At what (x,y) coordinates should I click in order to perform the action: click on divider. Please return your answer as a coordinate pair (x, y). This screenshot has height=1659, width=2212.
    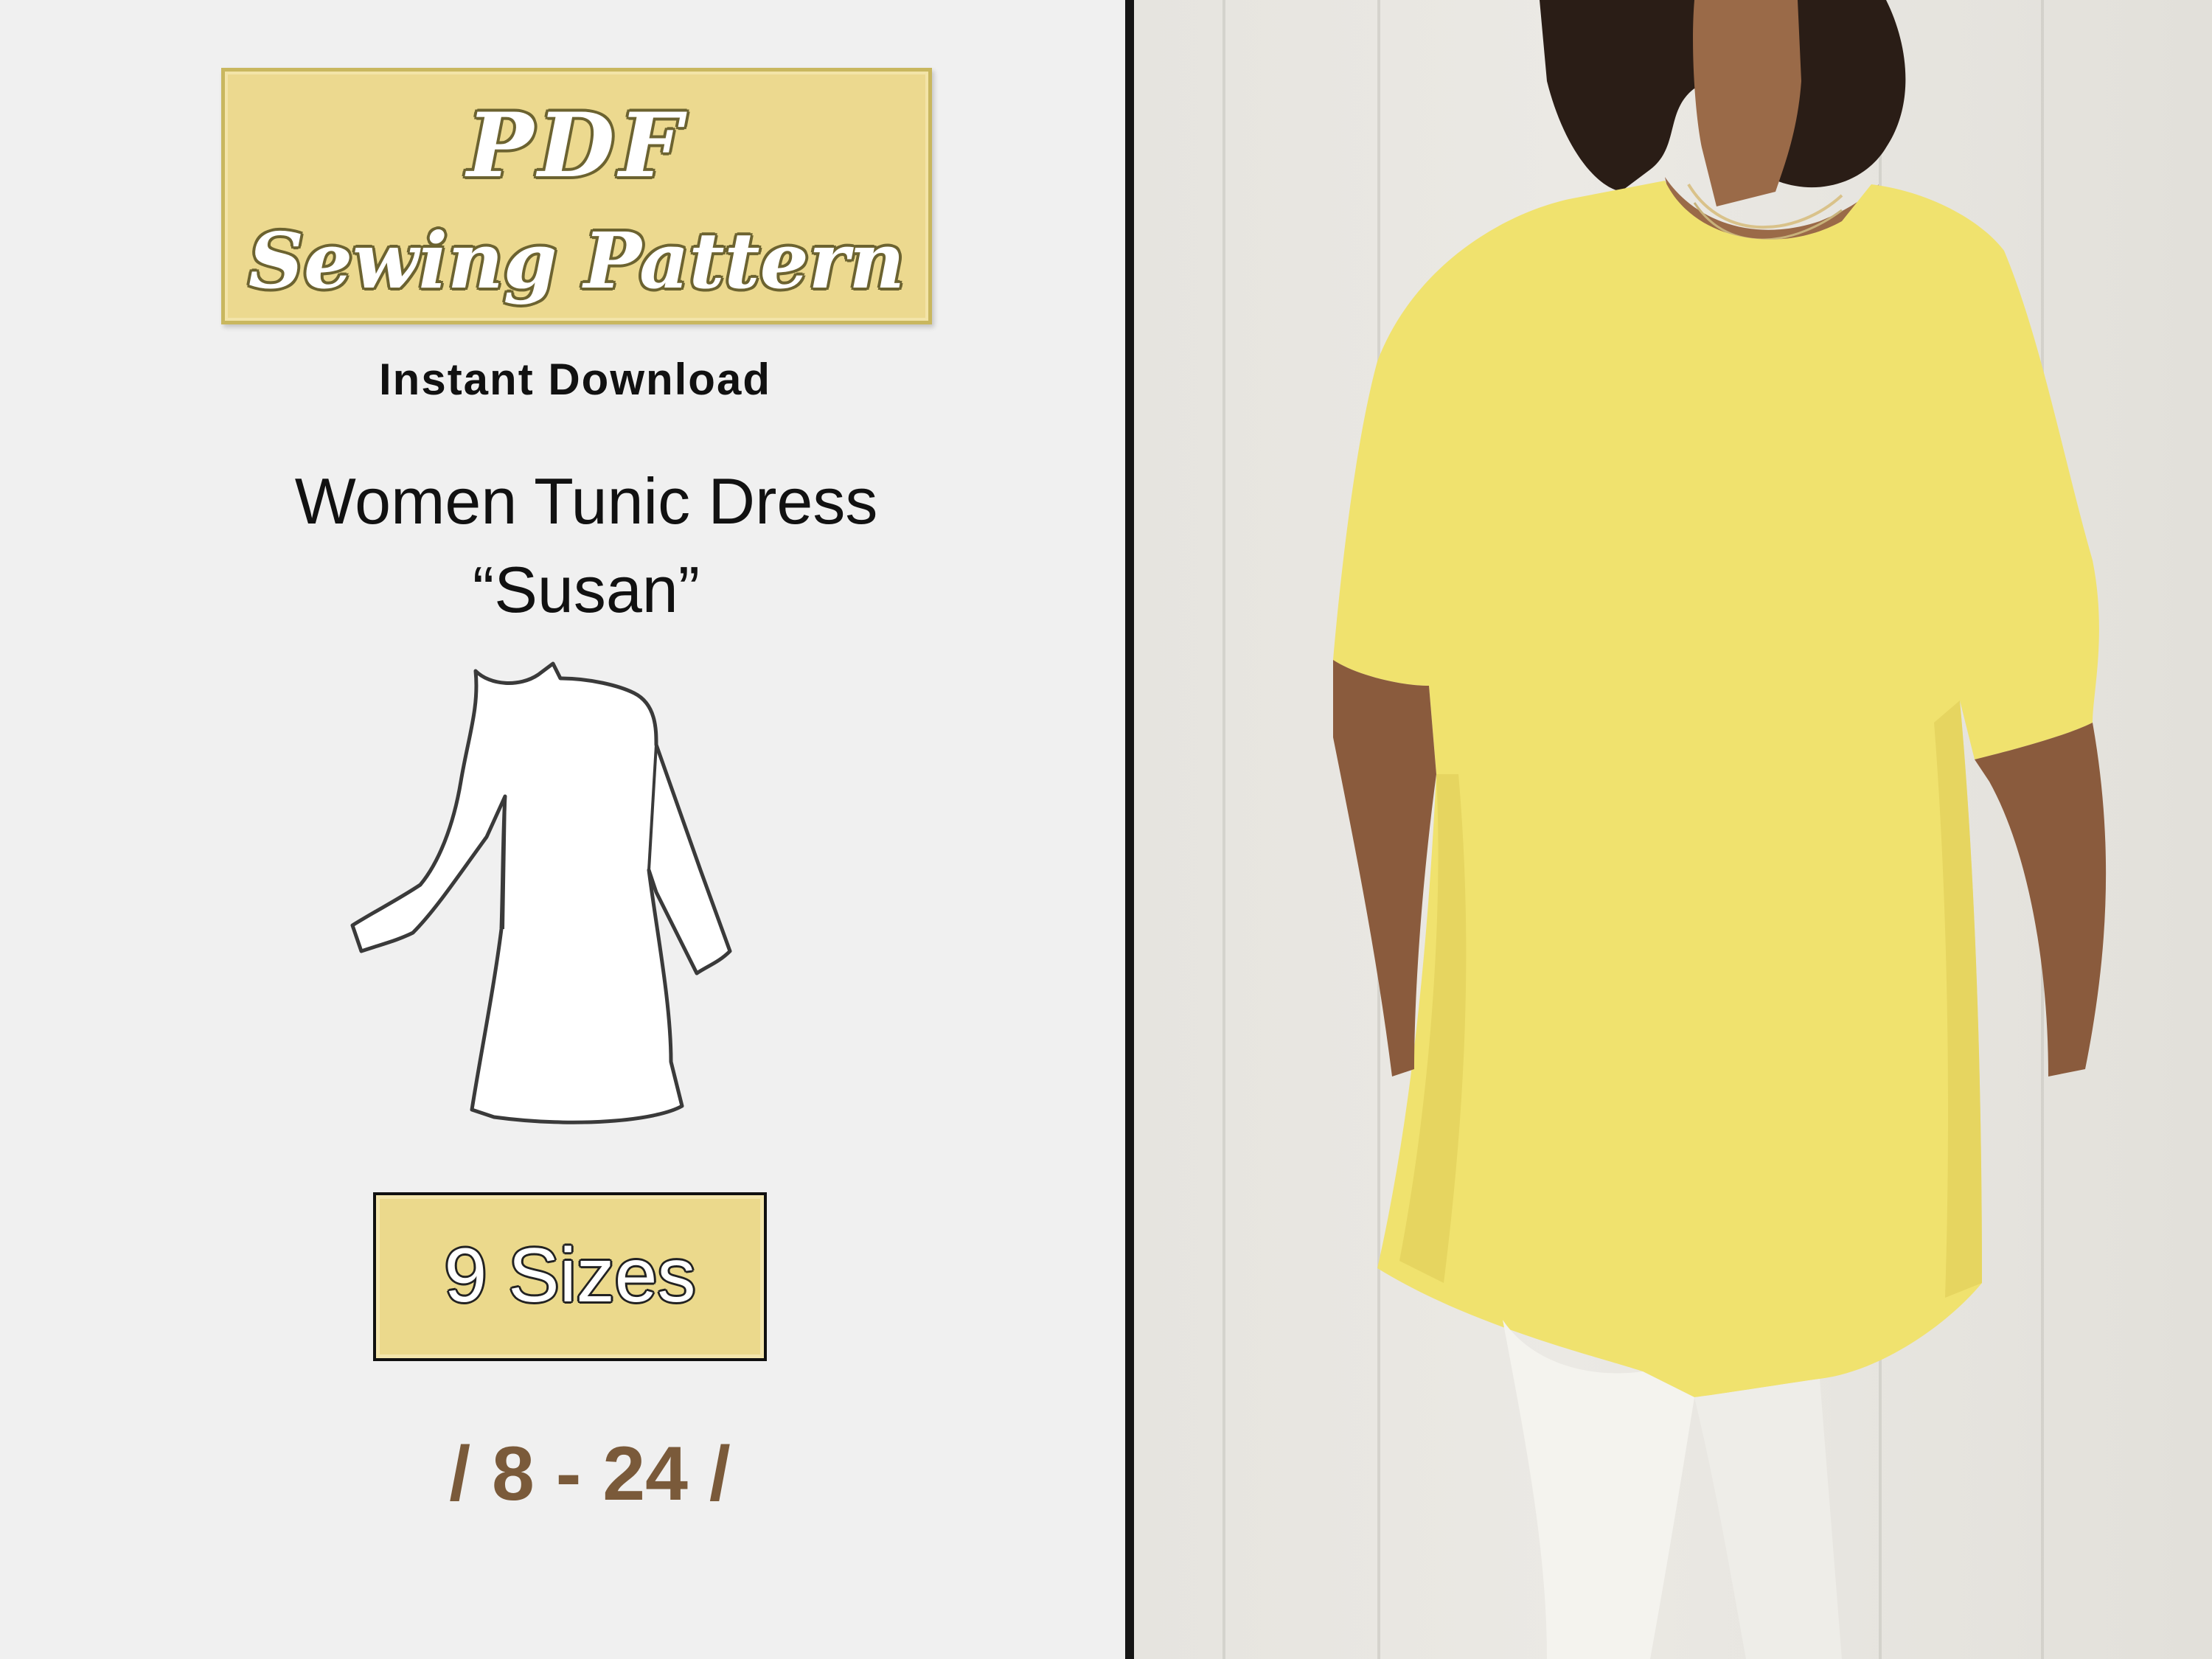
    Looking at the image, I should click on (1129, 829).